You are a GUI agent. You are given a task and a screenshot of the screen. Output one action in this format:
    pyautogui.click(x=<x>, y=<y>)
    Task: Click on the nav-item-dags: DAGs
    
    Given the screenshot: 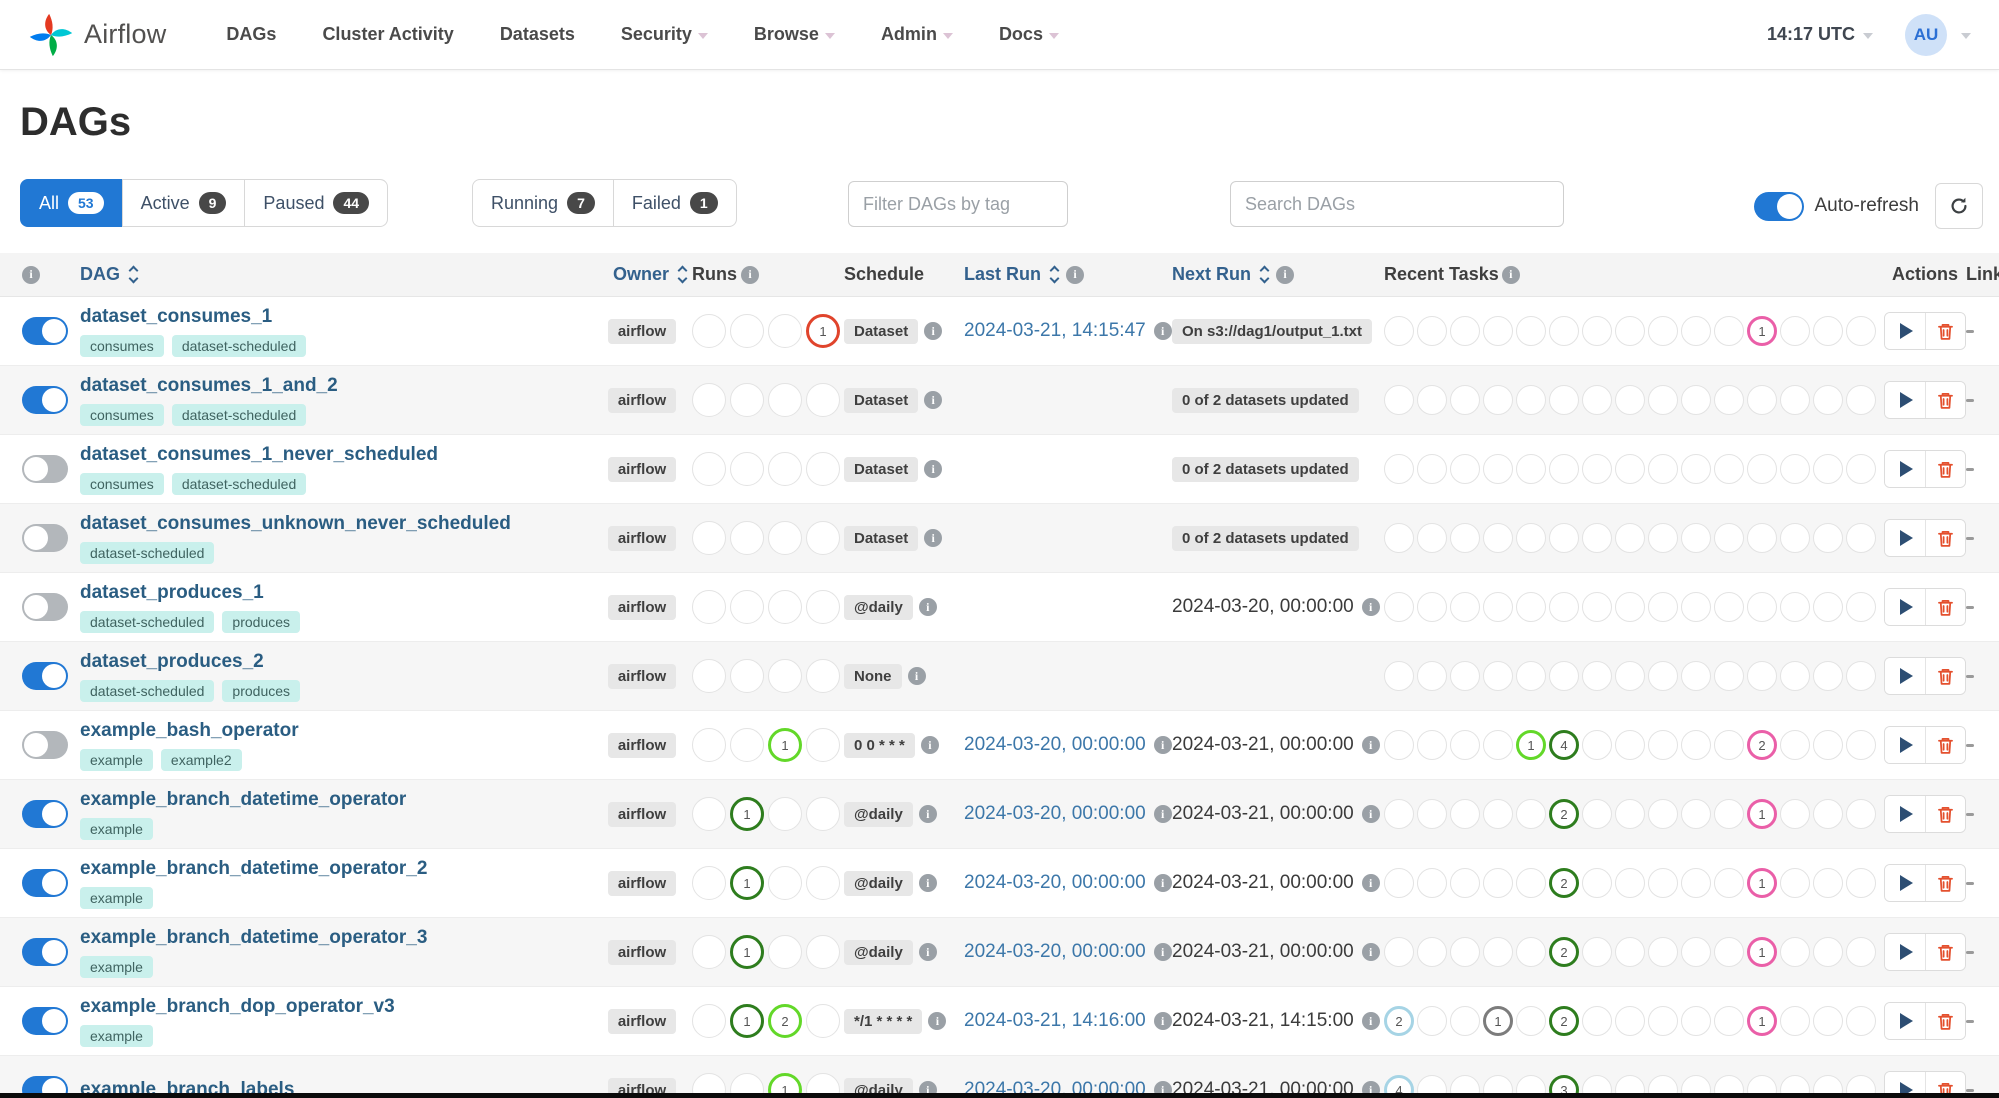 What is the action you would take?
    pyautogui.click(x=251, y=34)
    